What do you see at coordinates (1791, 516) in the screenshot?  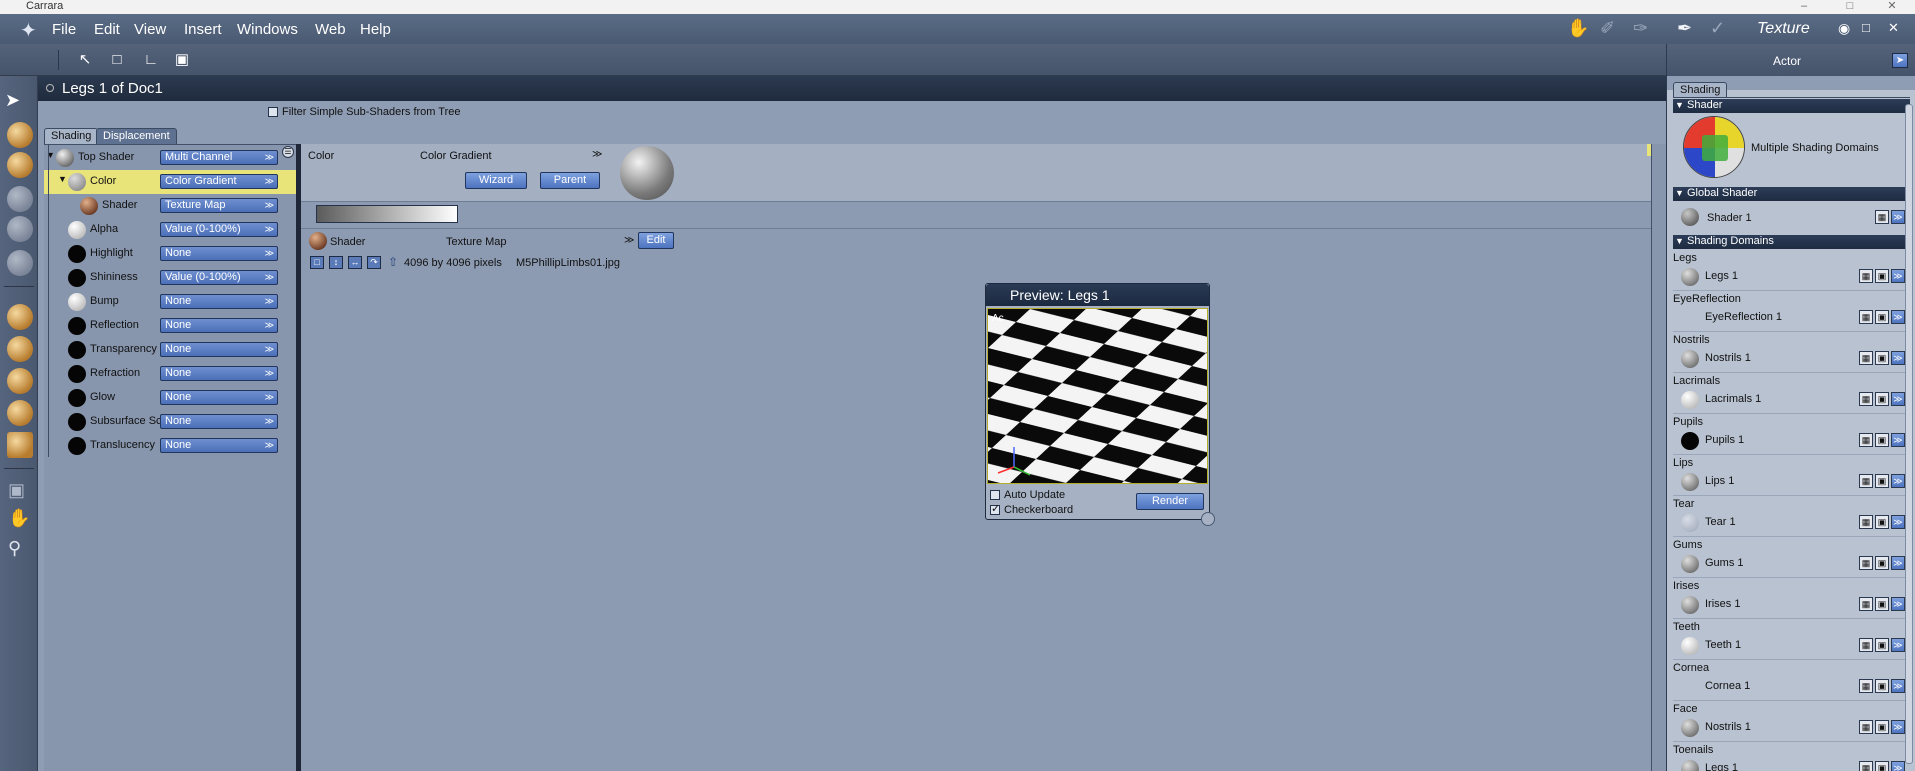 I see `domain-tear: Tear Tear 1 ▦ ▣ ≫` at bounding box center [1791, 516].